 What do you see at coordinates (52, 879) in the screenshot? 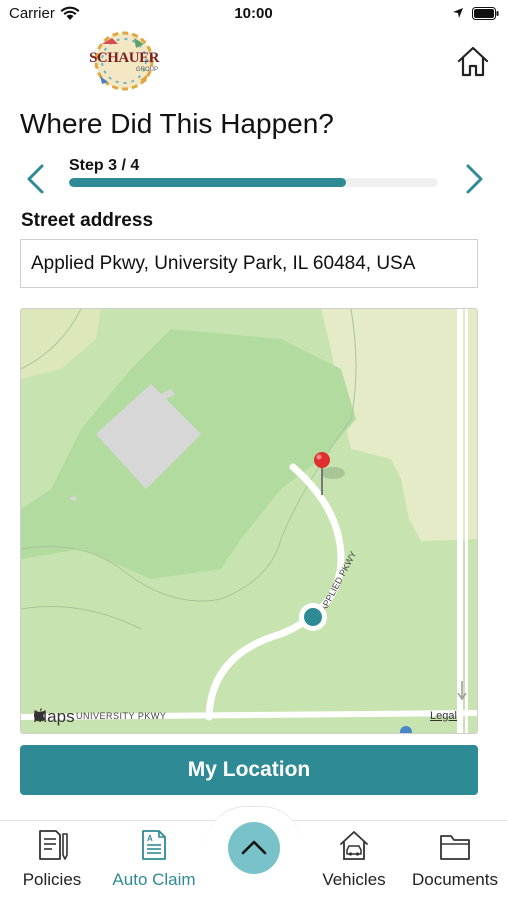
I see `tab-policies-label: Policies` at bounding box center [52, 879].